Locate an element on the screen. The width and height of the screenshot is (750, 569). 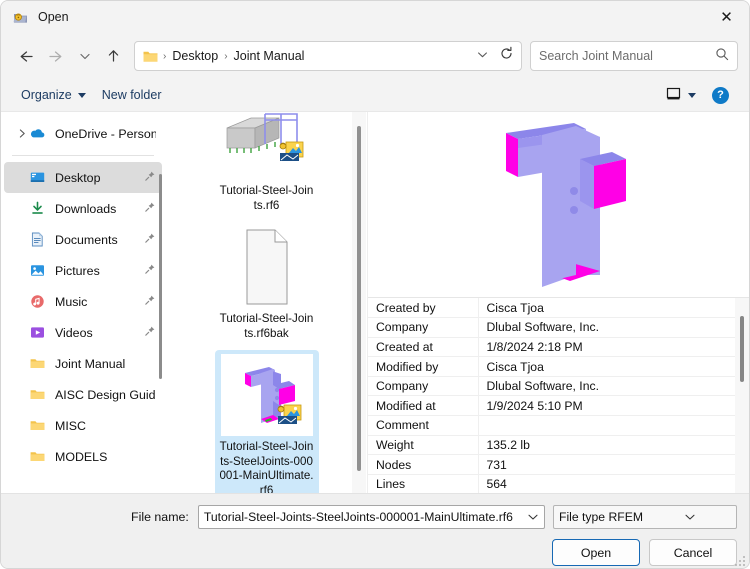
table-row: Lines 564 is located at coordinates (551, 483).